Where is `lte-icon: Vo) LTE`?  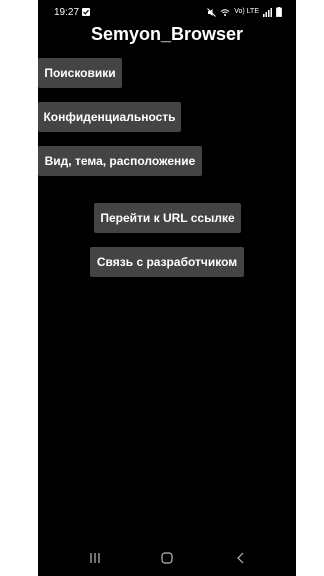
lte-icon: Vo) LTE is located at coordinates (246, 11).